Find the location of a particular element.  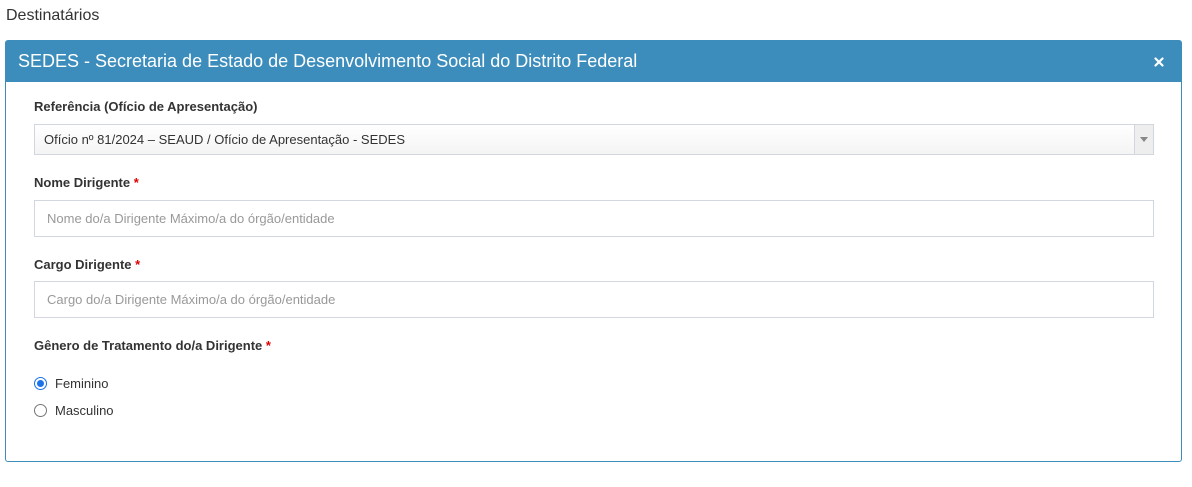

radio-button-unchecked is located at coordinates (40, 410).